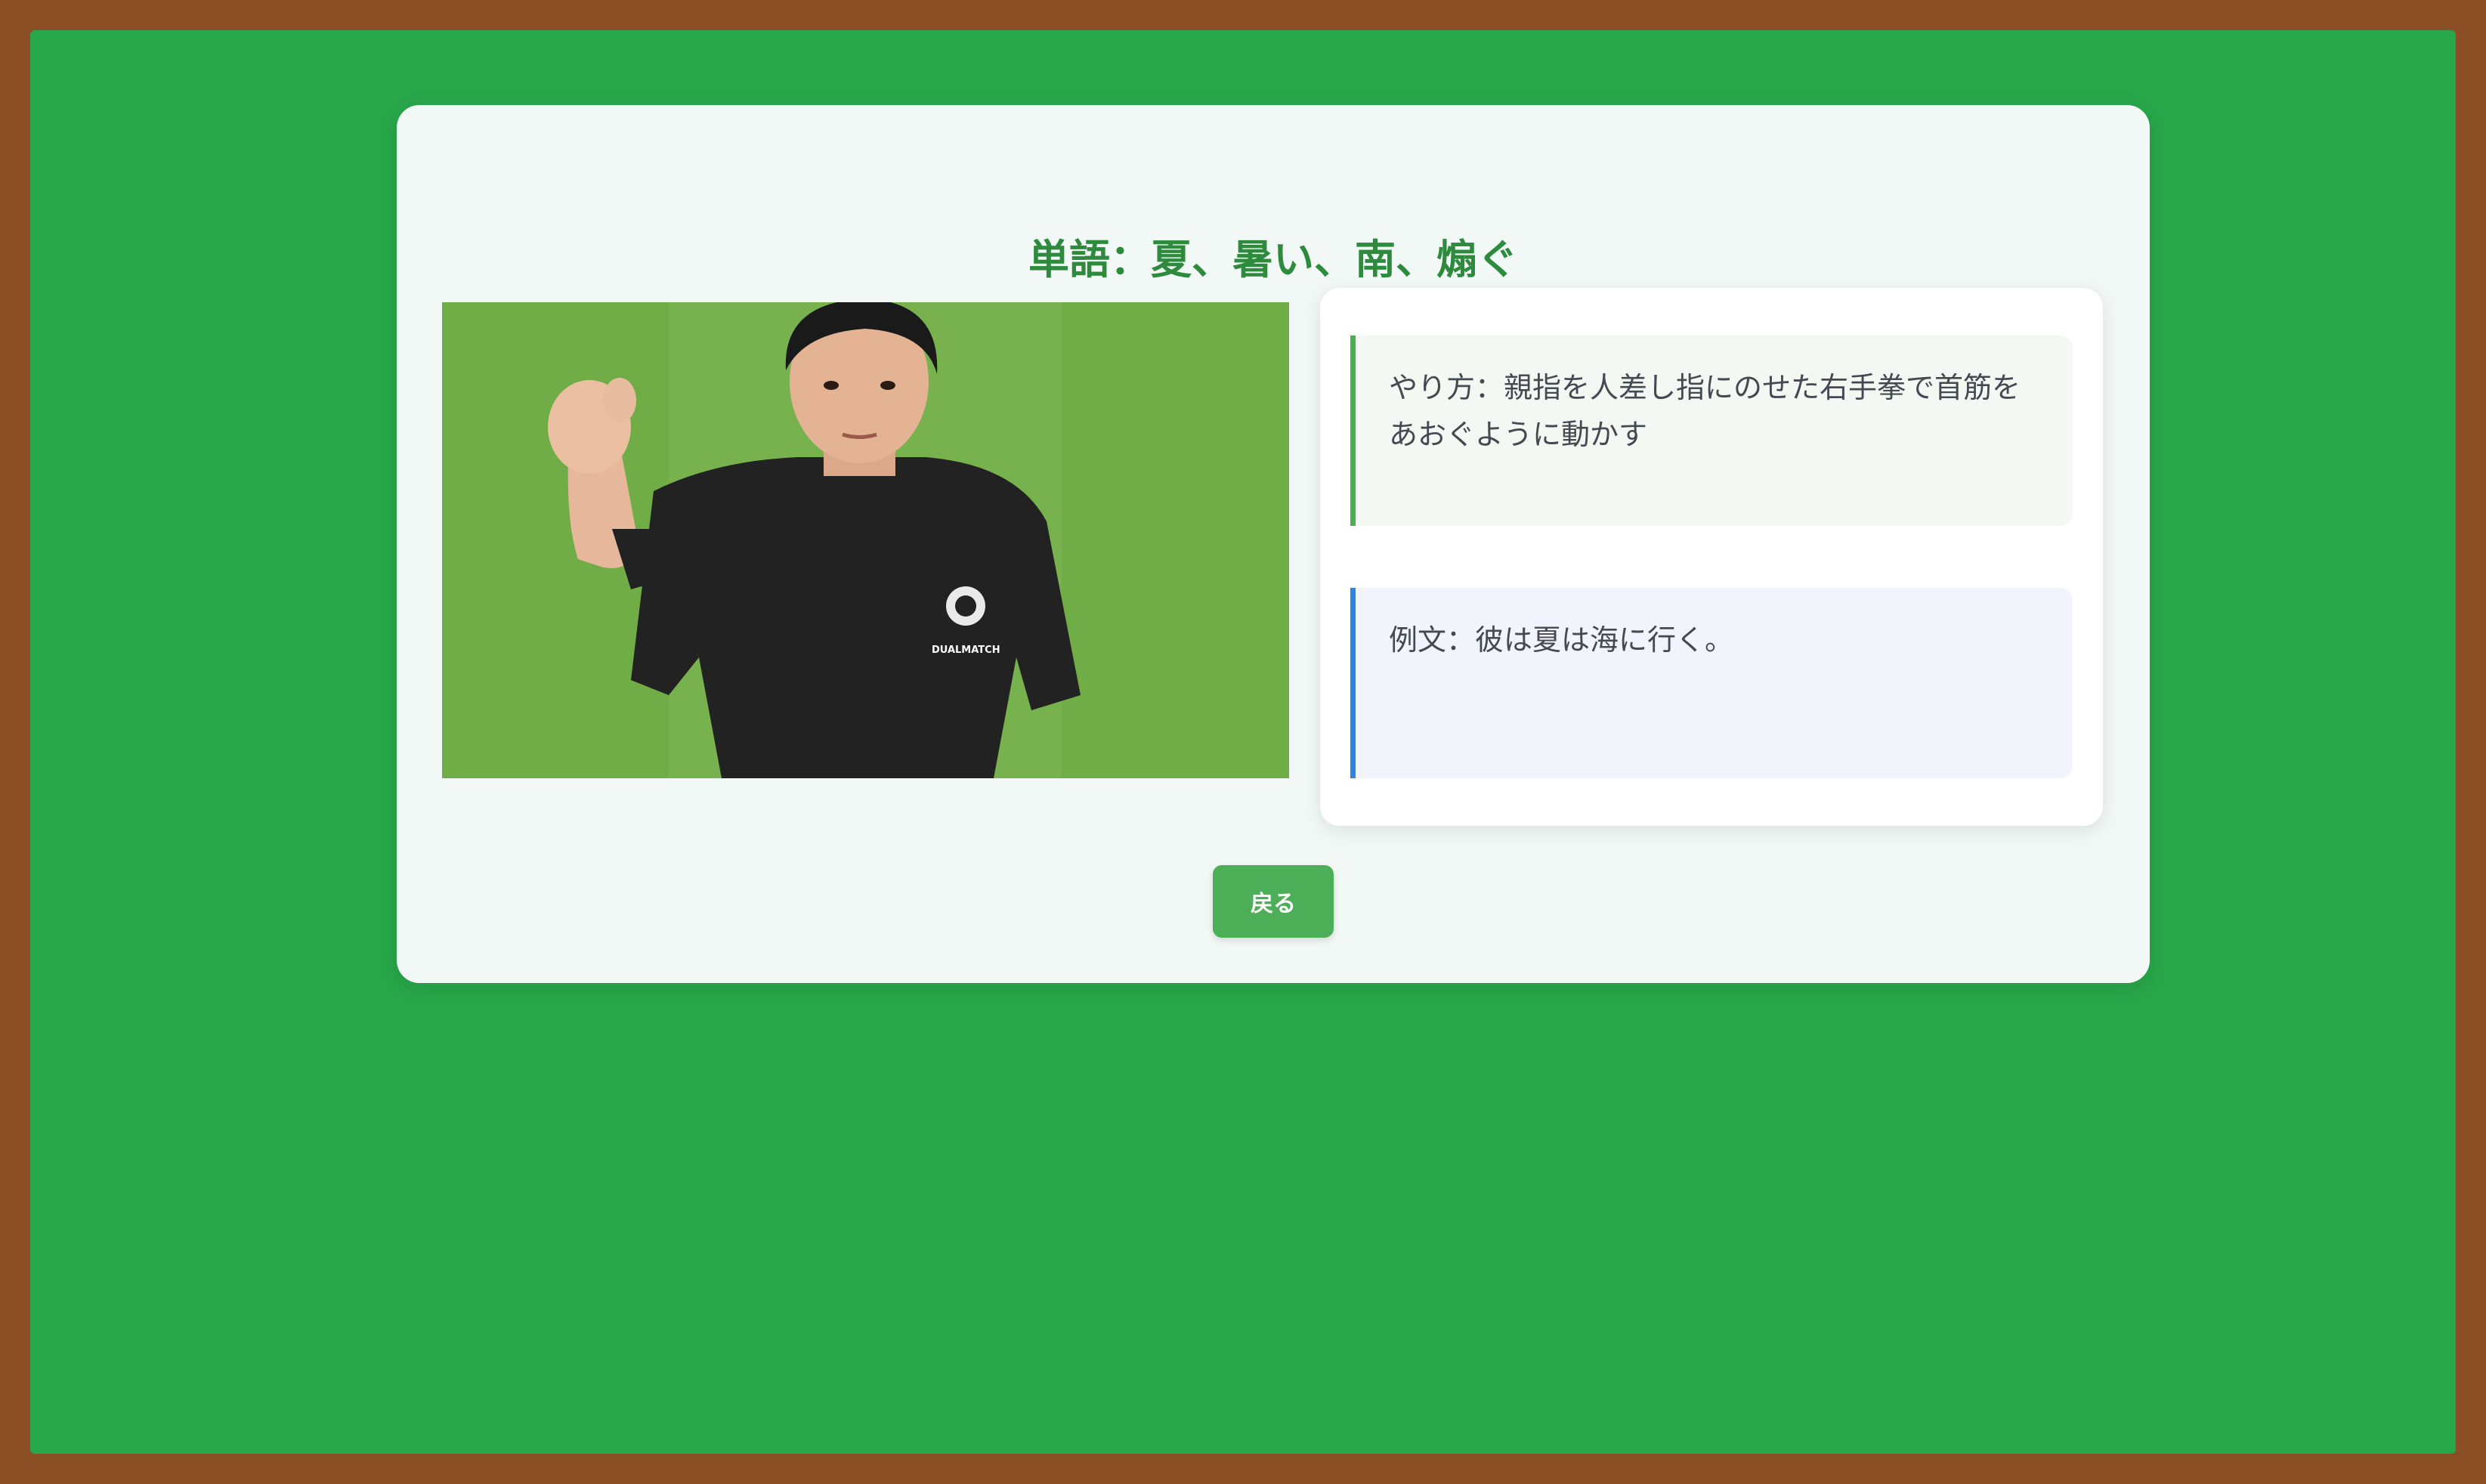 This screenshot has width=2486, height=1484. I want to click on method-box: やり方：親指を人差し指にのせた右手拳で首筋をあおぐように動かす, so click(1711, 431).